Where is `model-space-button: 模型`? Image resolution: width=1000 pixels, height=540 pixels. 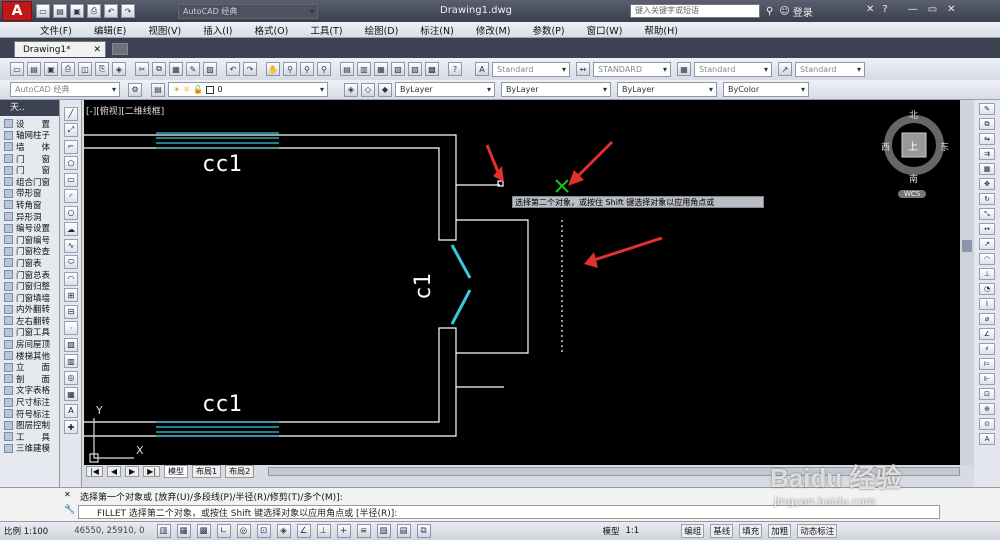
model-space-button: 模型 is located at coordinates (611, 531).